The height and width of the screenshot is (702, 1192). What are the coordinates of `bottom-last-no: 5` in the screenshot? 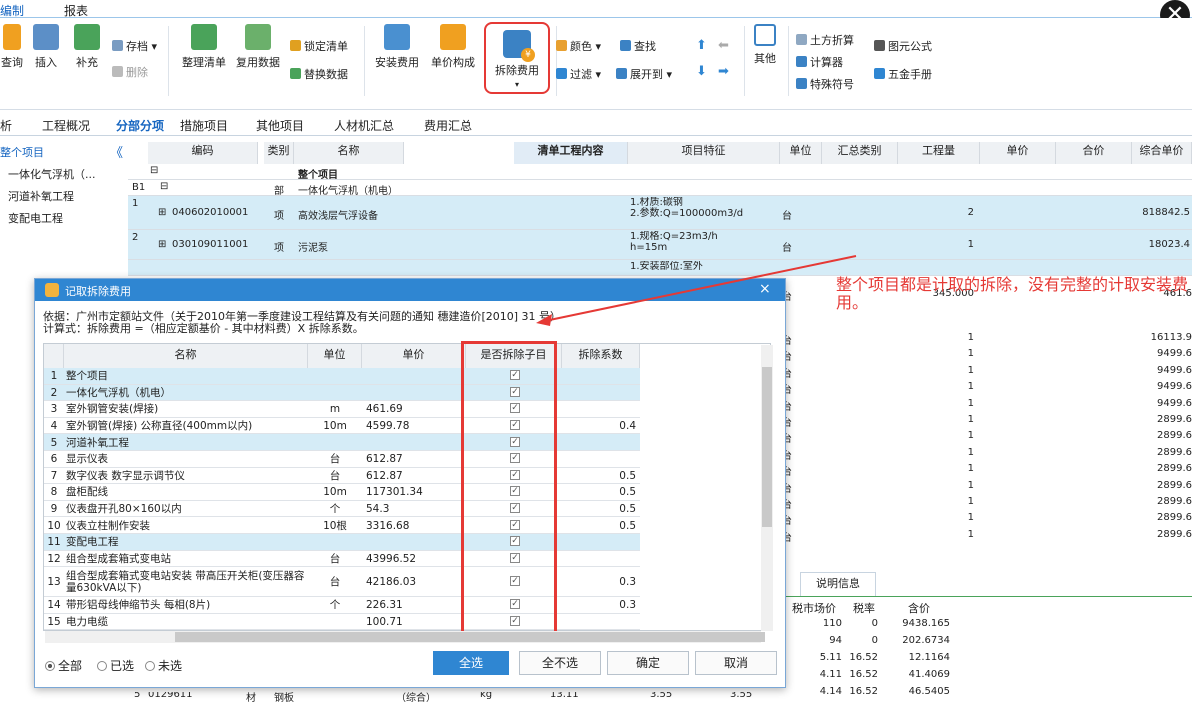 It's located at (137, 696).